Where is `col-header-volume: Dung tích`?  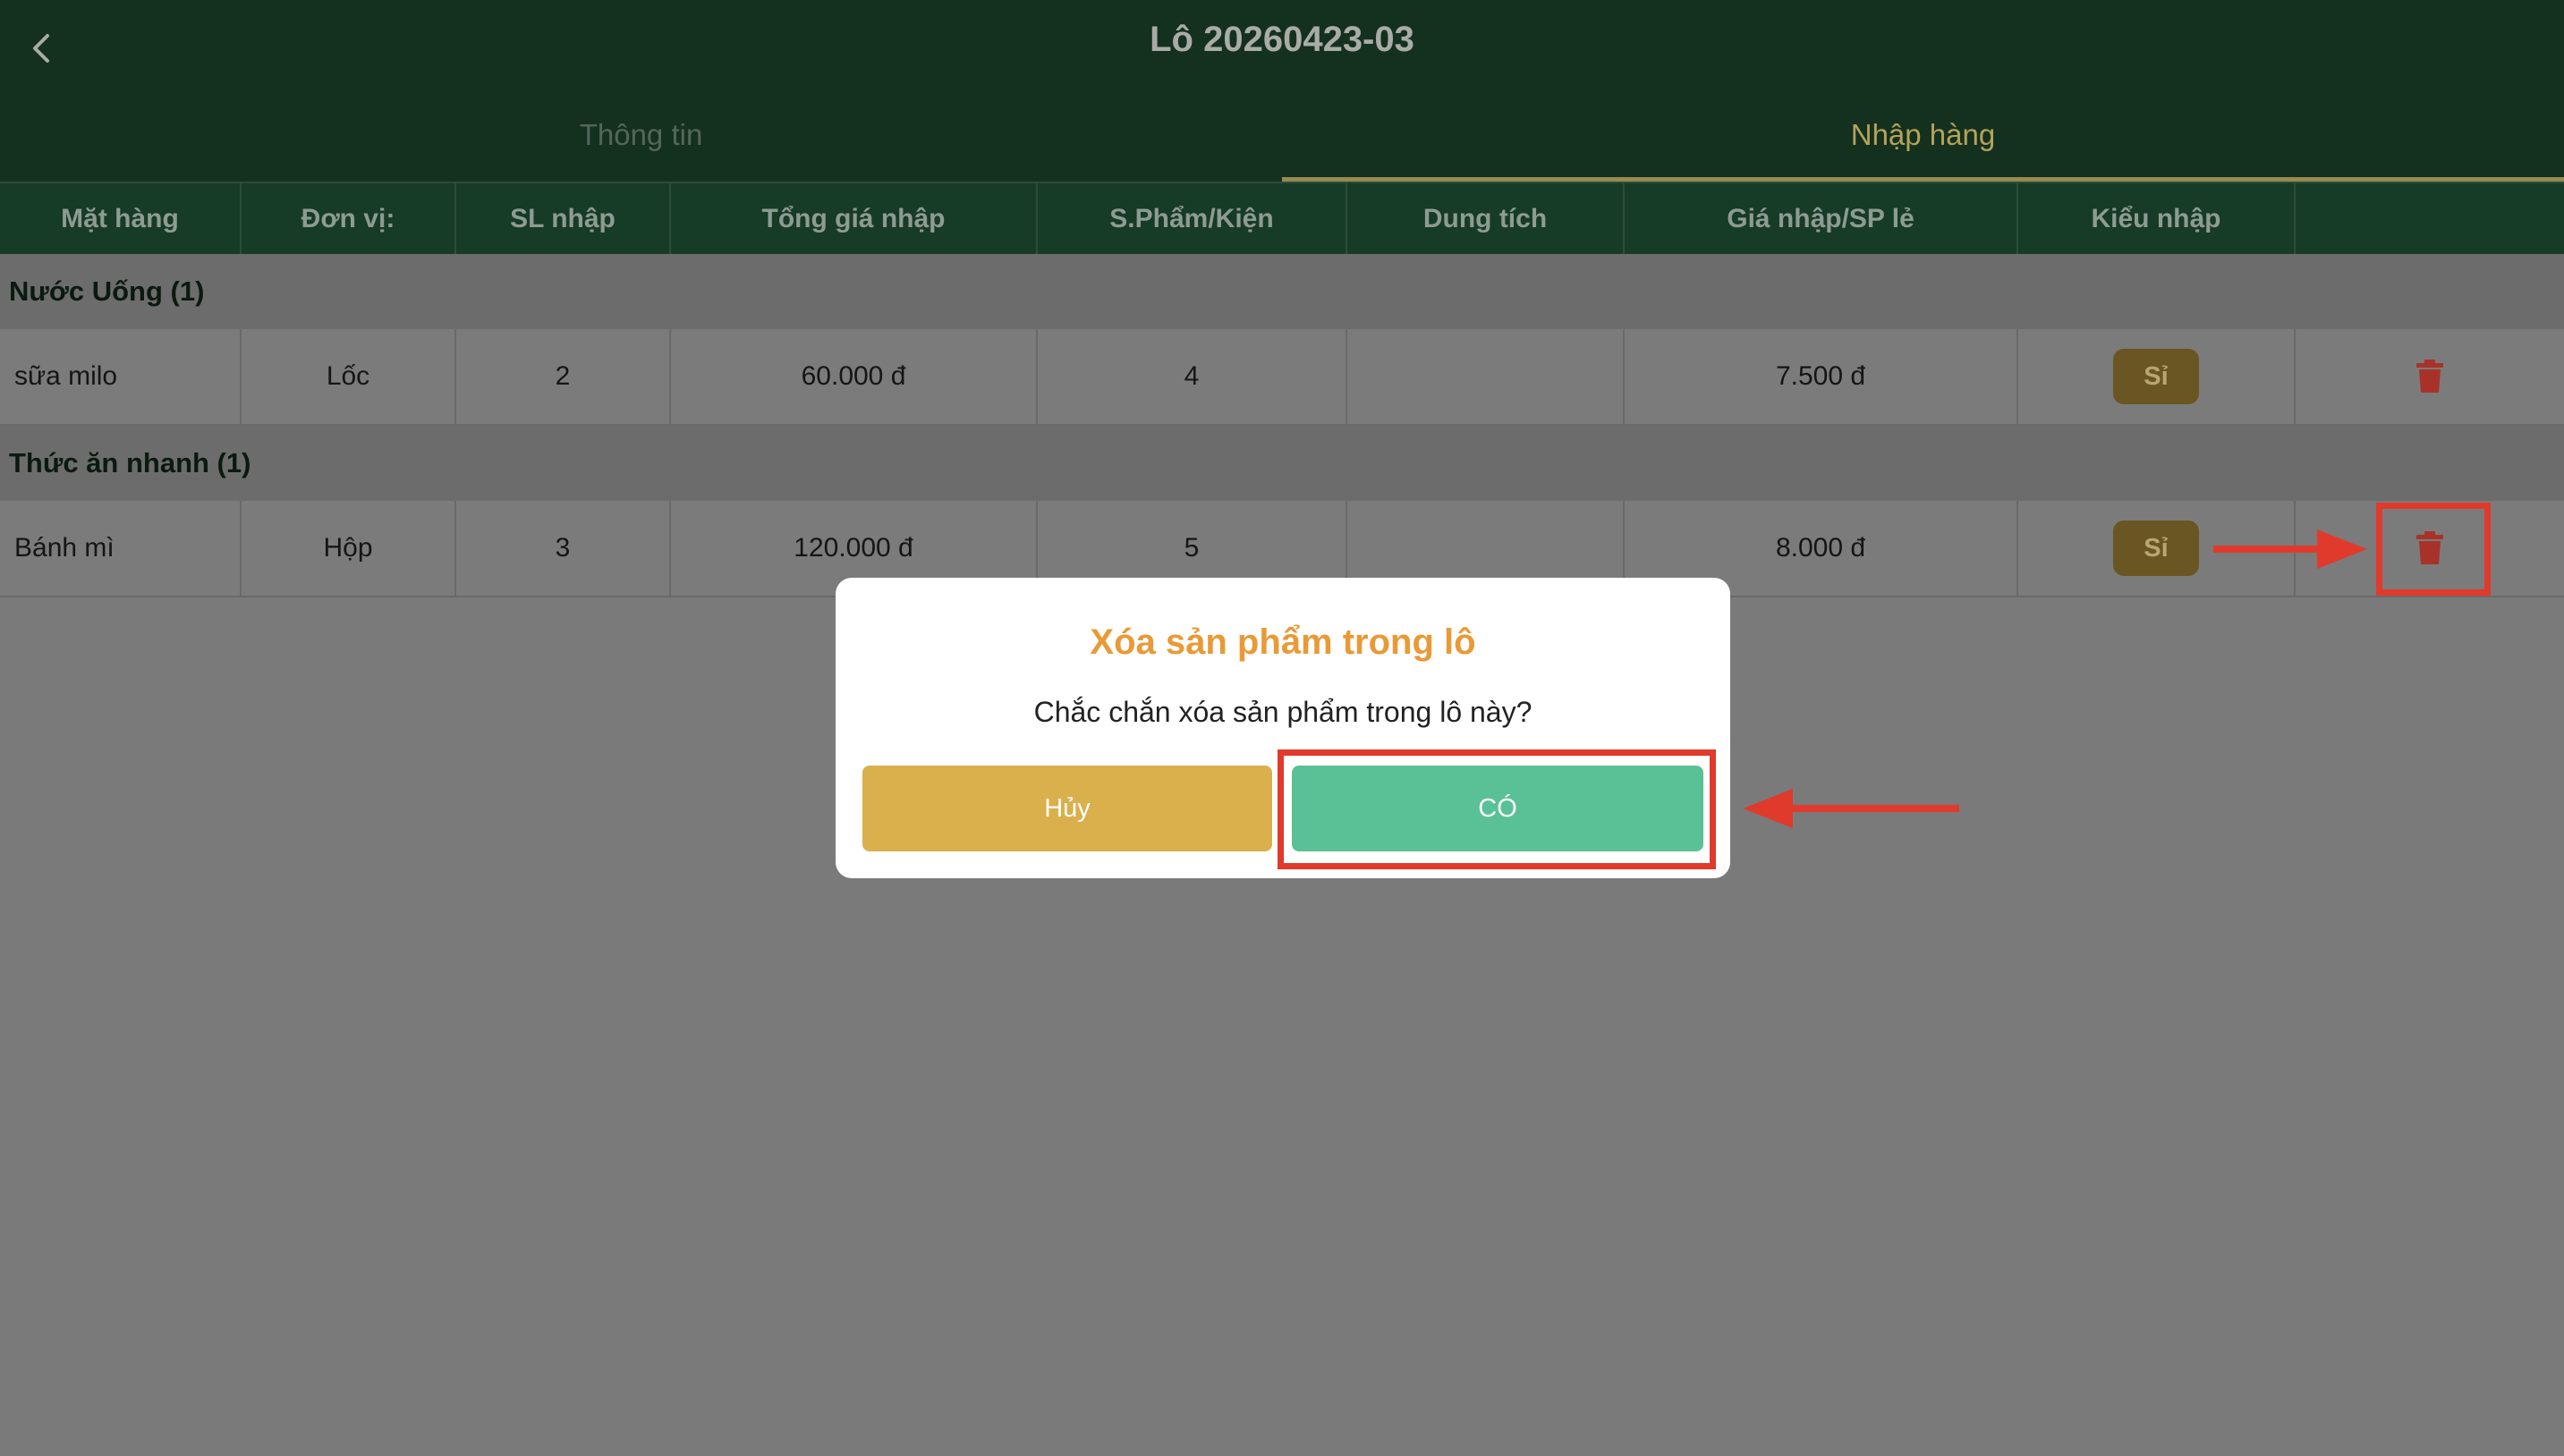 col-header-volume: Dung tích is located at coordinates (1486, 218).